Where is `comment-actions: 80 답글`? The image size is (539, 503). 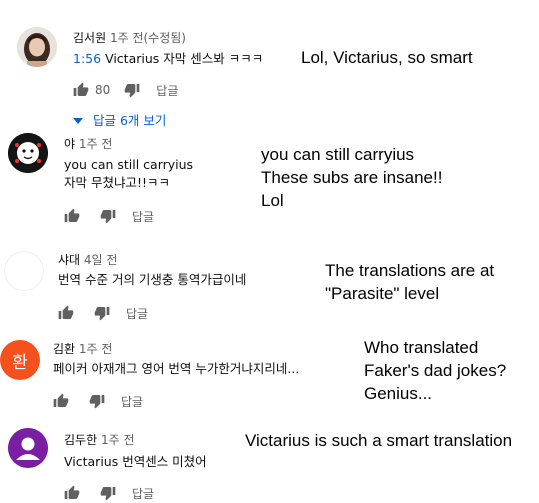 comment-actions: 80 답글 is located at coordinates (125, 90).